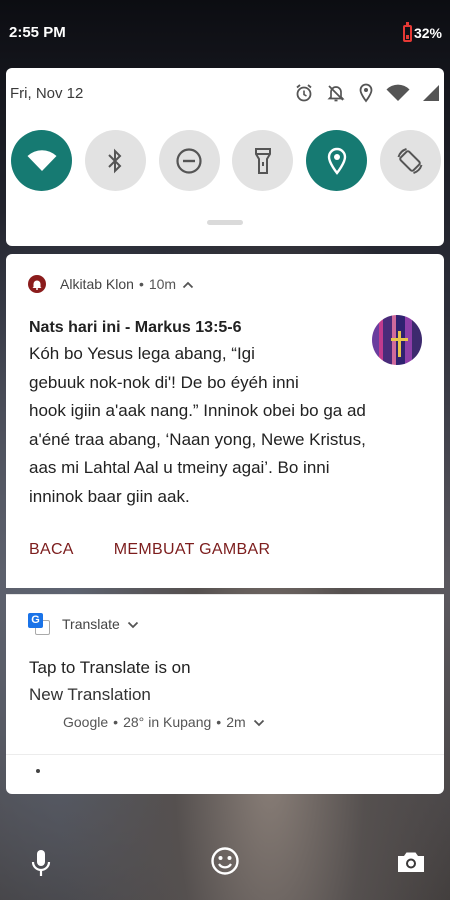  What do you see at coordinates (304, 95) in the screenshot?
I see `alarm-icon` at bounding box center [304, 95].